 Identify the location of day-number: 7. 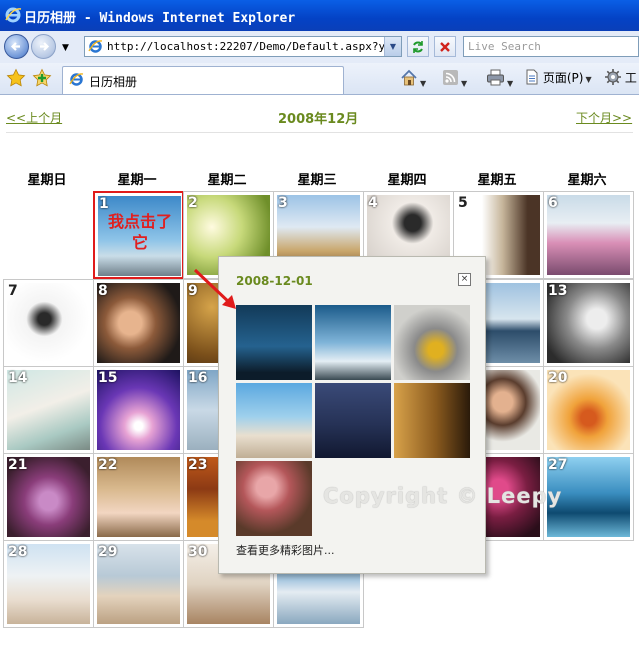
(13, 291).